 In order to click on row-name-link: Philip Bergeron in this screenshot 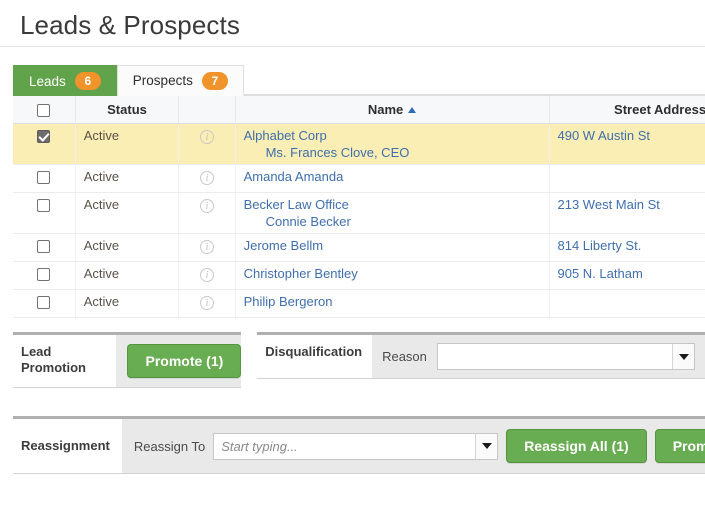, I will do `click(288, 301)`.